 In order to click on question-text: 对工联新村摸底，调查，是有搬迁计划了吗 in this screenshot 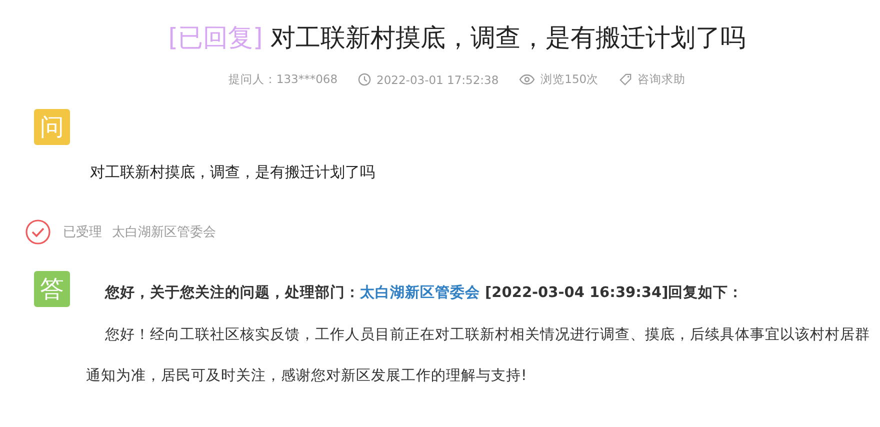, I will do `click(233, 172)`.